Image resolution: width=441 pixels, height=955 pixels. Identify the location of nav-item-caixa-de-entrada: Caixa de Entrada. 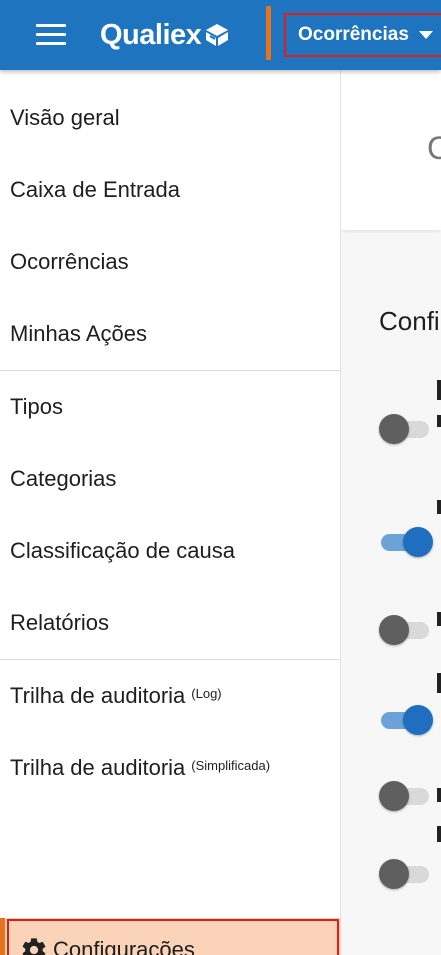
(170, 190).